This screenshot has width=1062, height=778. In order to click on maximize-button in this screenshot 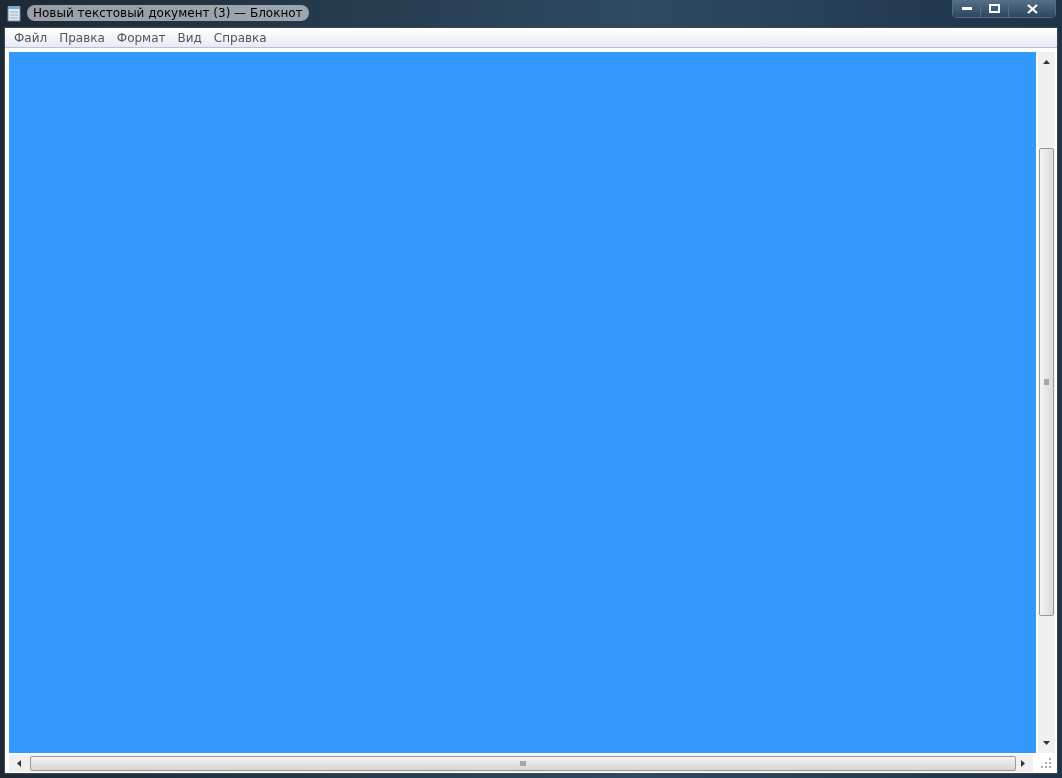, I will do `click(995, 8)`.